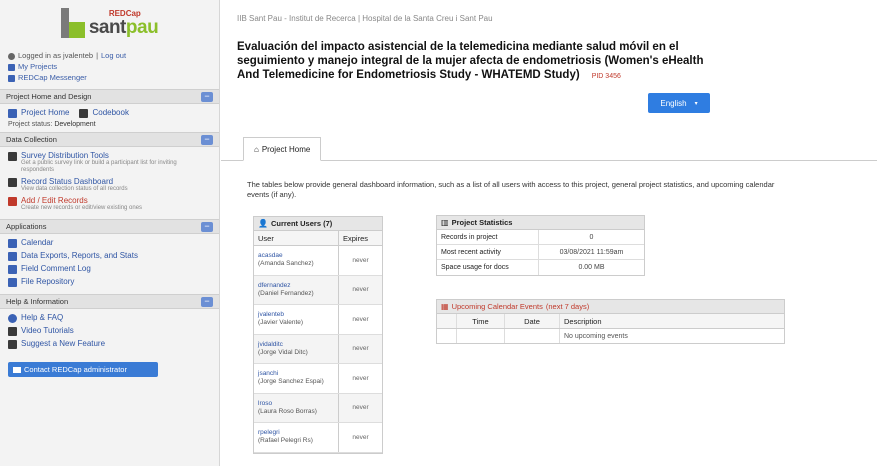 The image size is (877, 466). I want to click on section-header-help: Help & Information −, so click(109, 301).